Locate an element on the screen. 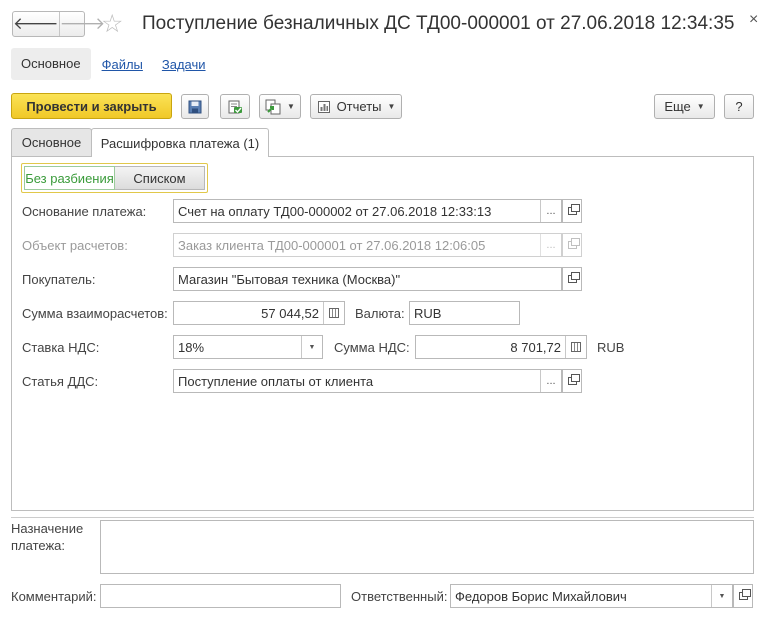 The height and width of the screenshot is (618, 771). open-cash-flow-button is located at coordinates (572, 381).